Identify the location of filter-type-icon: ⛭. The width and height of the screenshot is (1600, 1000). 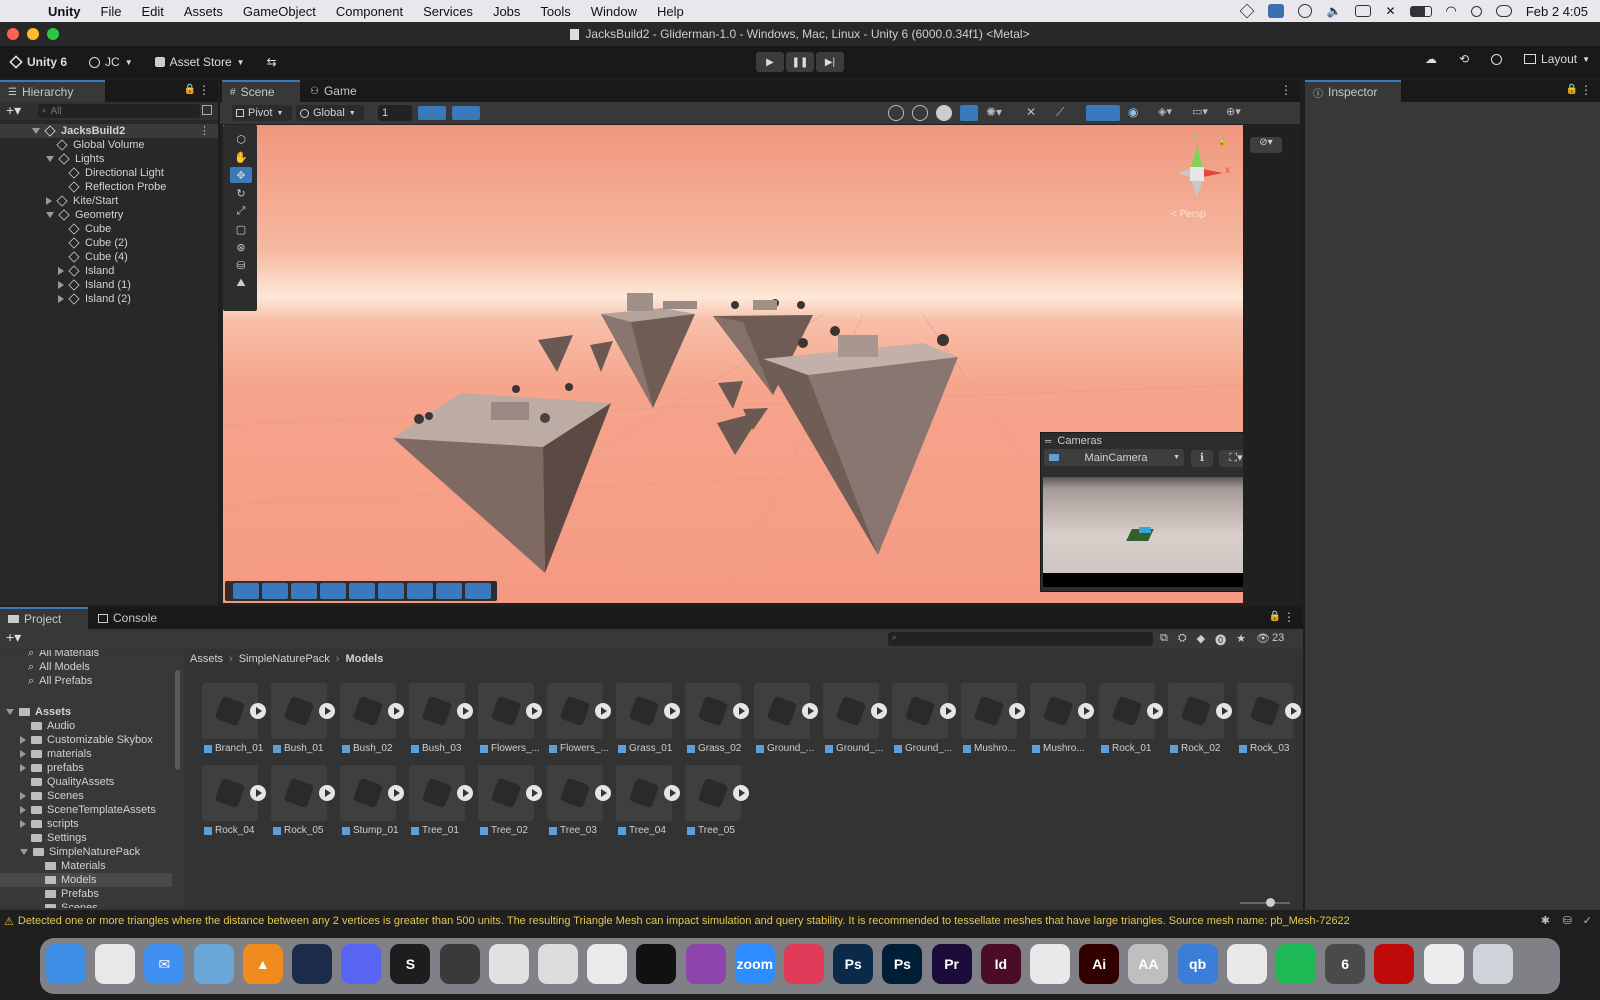
(1182, 640).